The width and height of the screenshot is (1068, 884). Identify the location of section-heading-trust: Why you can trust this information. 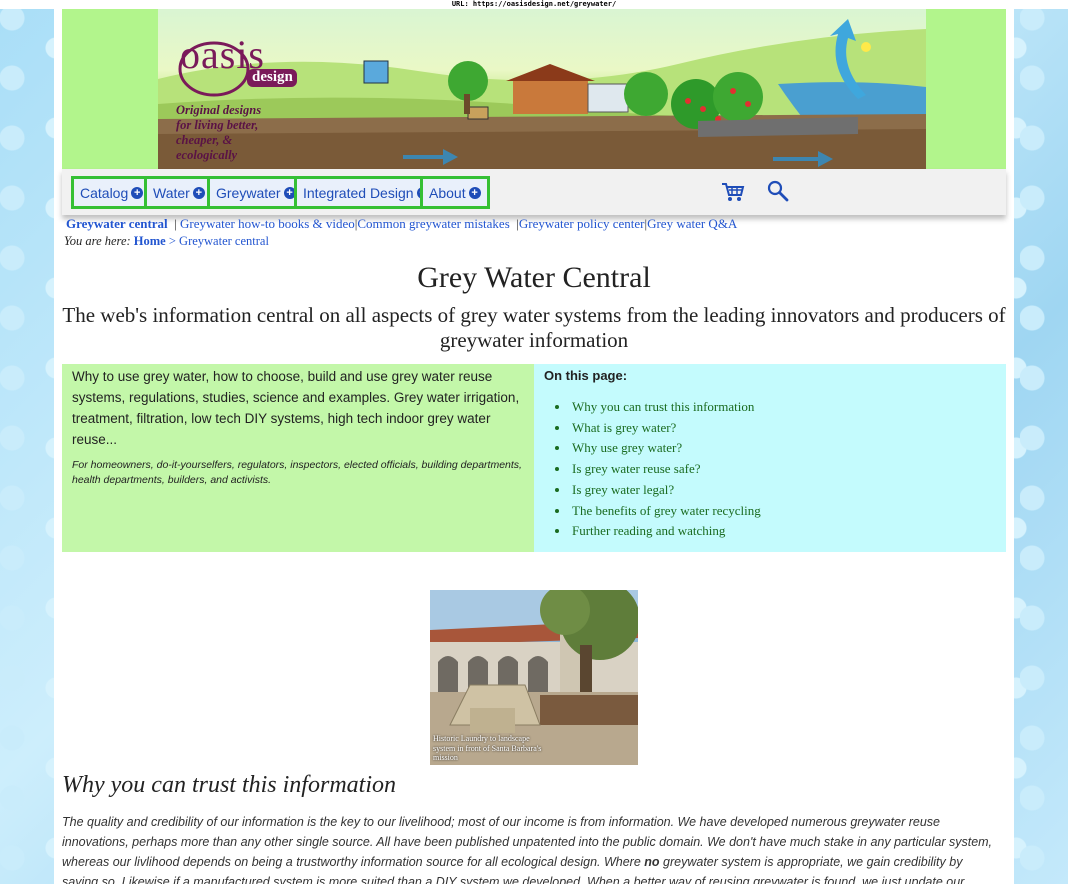
(229, 785).